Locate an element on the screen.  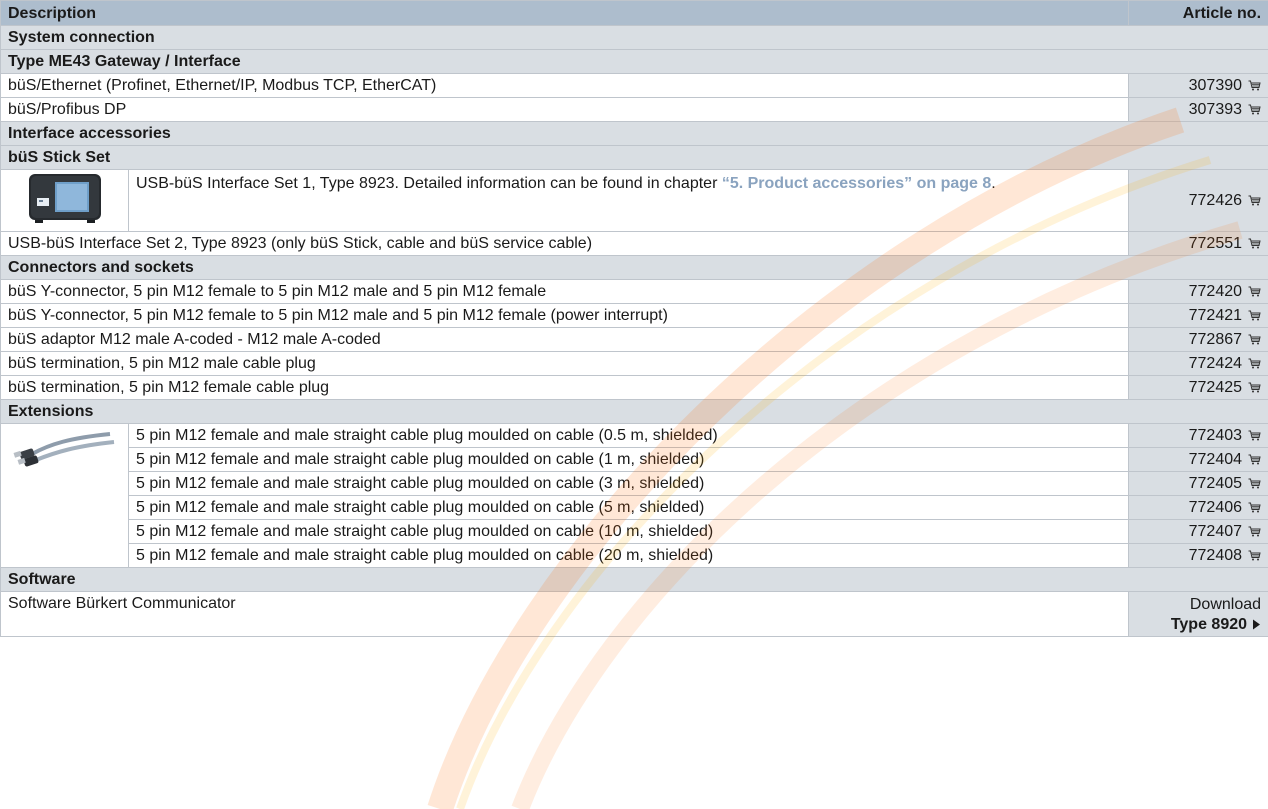
article-cell: 772406 is located at coordinates (1198, 507).